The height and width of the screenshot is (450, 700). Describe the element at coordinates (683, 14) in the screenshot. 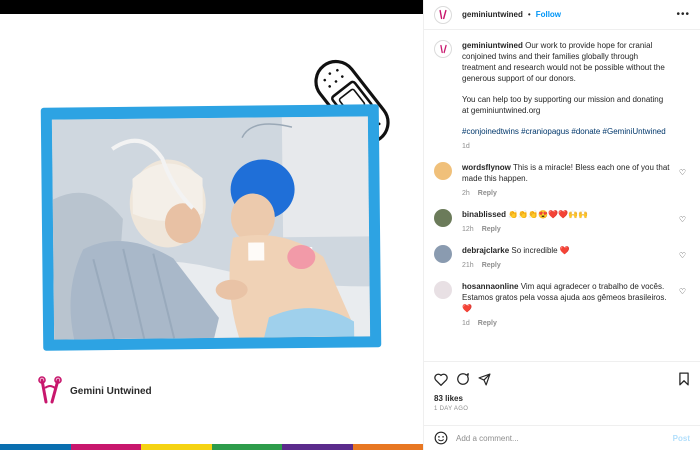

I see `more-icon: •••` at that location.